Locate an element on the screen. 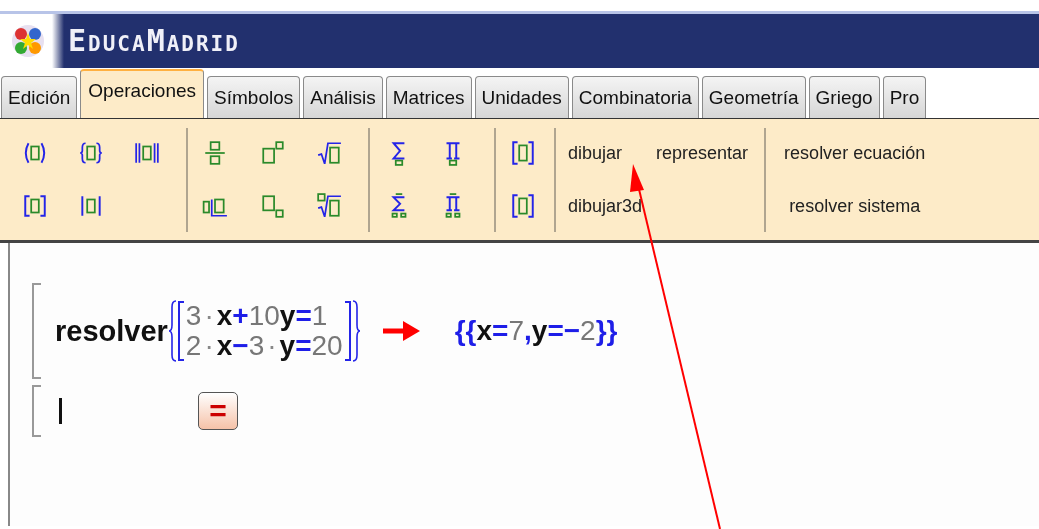 The image size is (1039, 529). tab: Análisis is located at coordinates (343, 97).